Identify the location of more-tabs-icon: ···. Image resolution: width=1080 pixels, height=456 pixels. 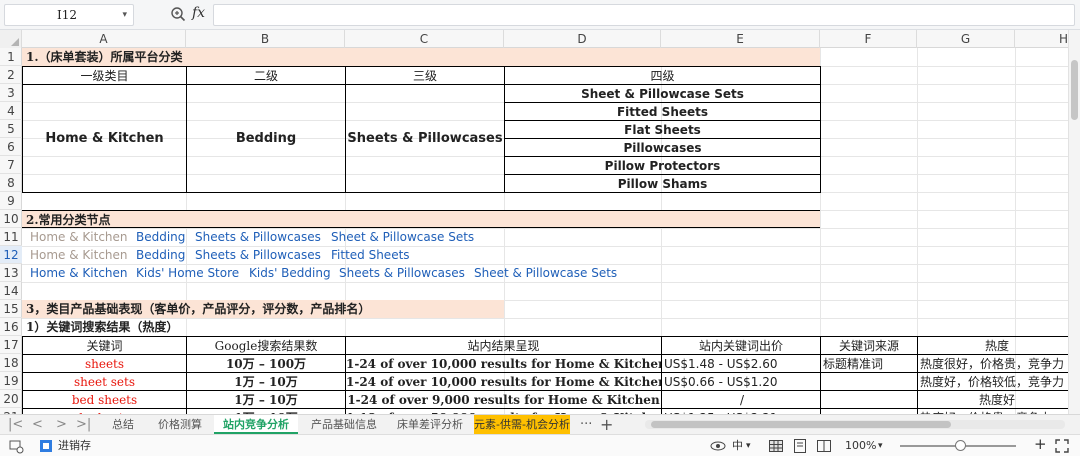
(586, 425).